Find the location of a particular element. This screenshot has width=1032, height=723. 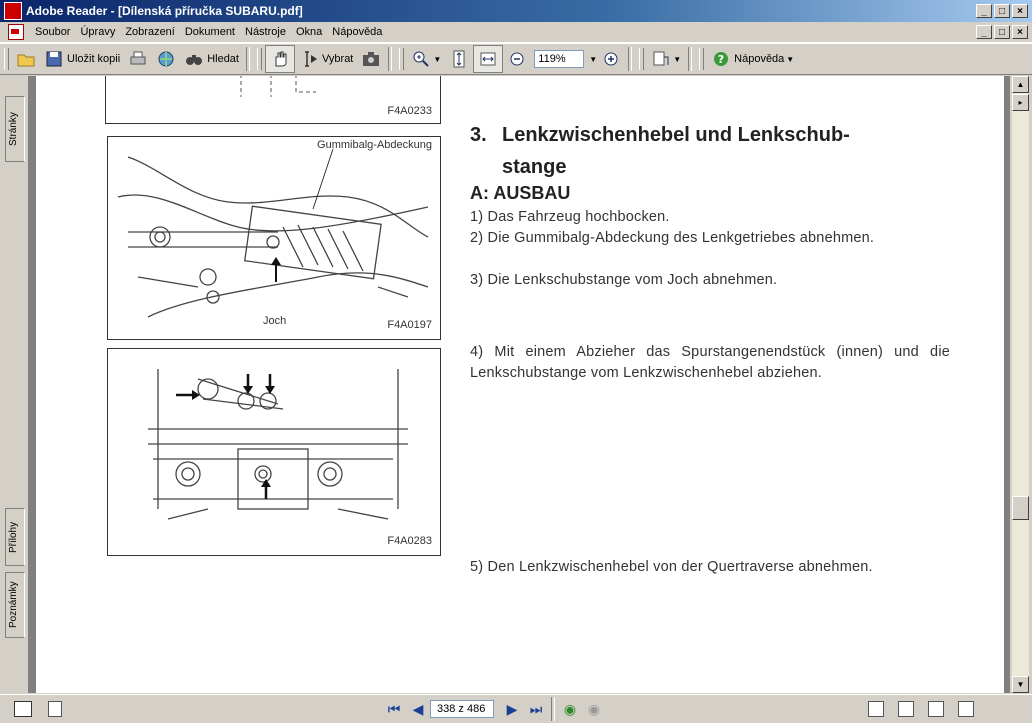

print-button is located at coordinates (138, 59).